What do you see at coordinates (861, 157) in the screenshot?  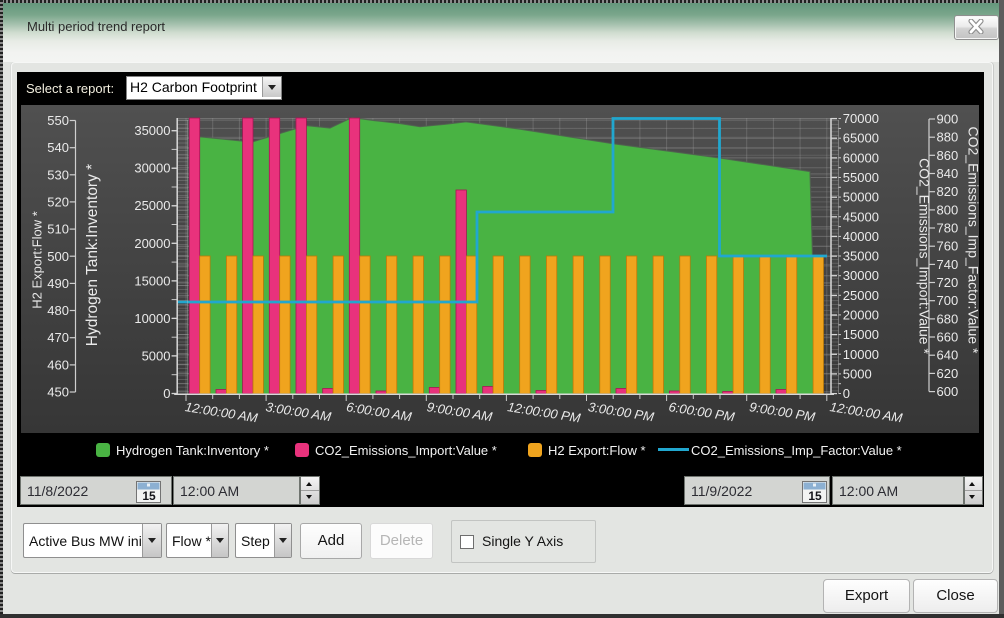 I see `svg-text: 60000` at bounding box center [861, 157].